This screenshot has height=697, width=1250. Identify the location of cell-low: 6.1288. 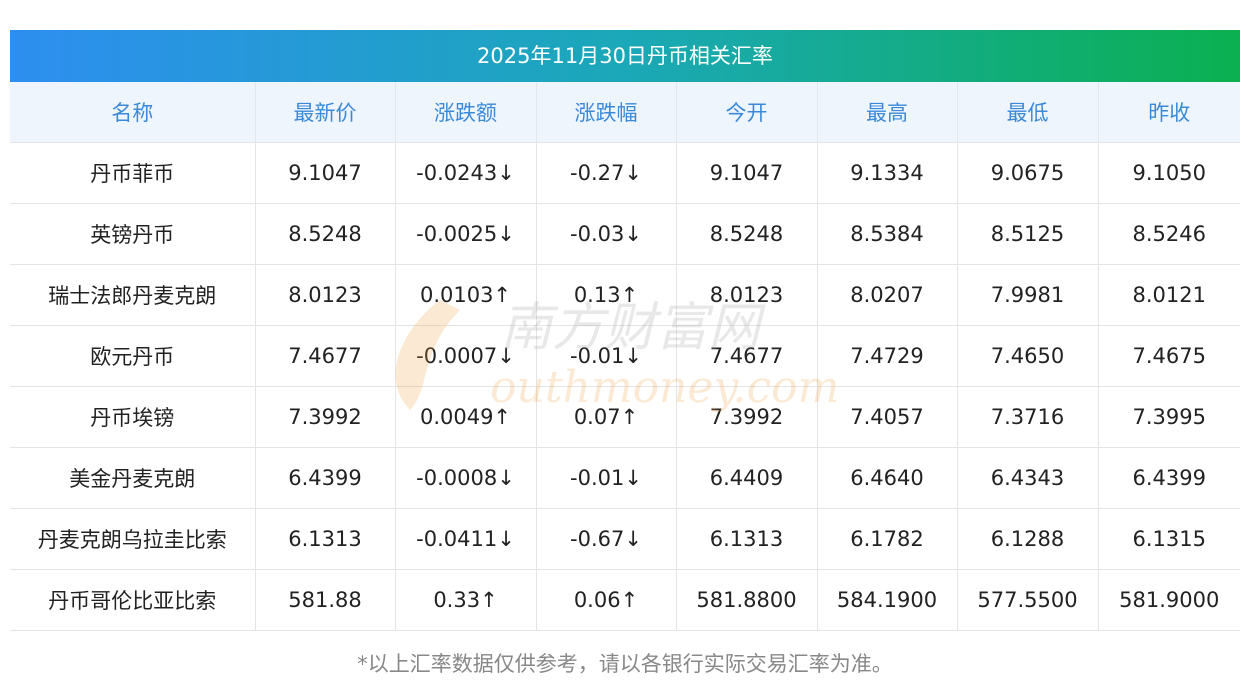
(1028, 539).